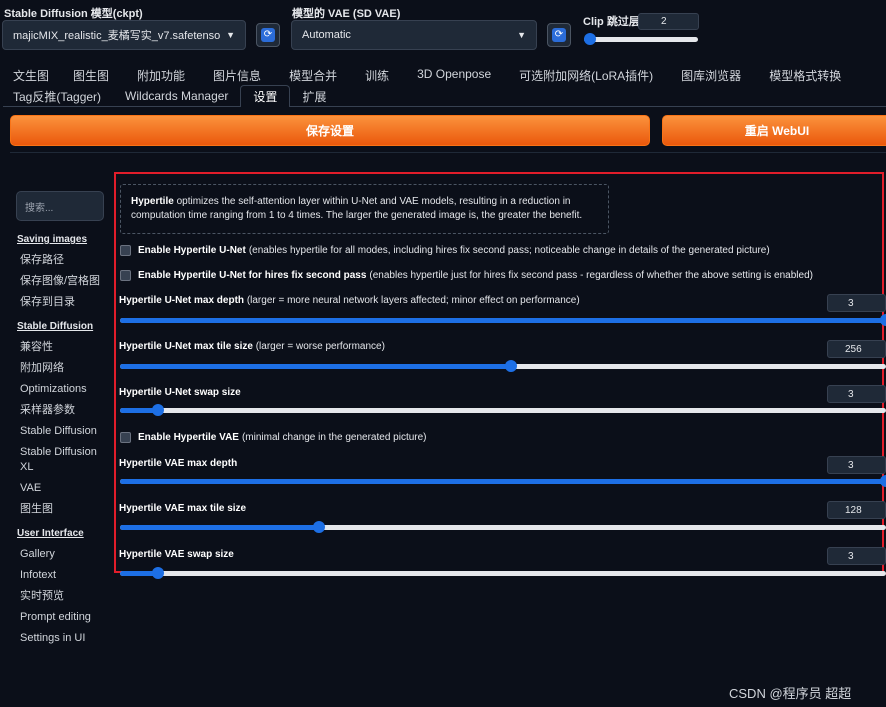 This screenshot has height=707, width=886. Describe the element at coordinates (503, 410) in the screenshot. I see `unet-swap-size-slider` at that location.